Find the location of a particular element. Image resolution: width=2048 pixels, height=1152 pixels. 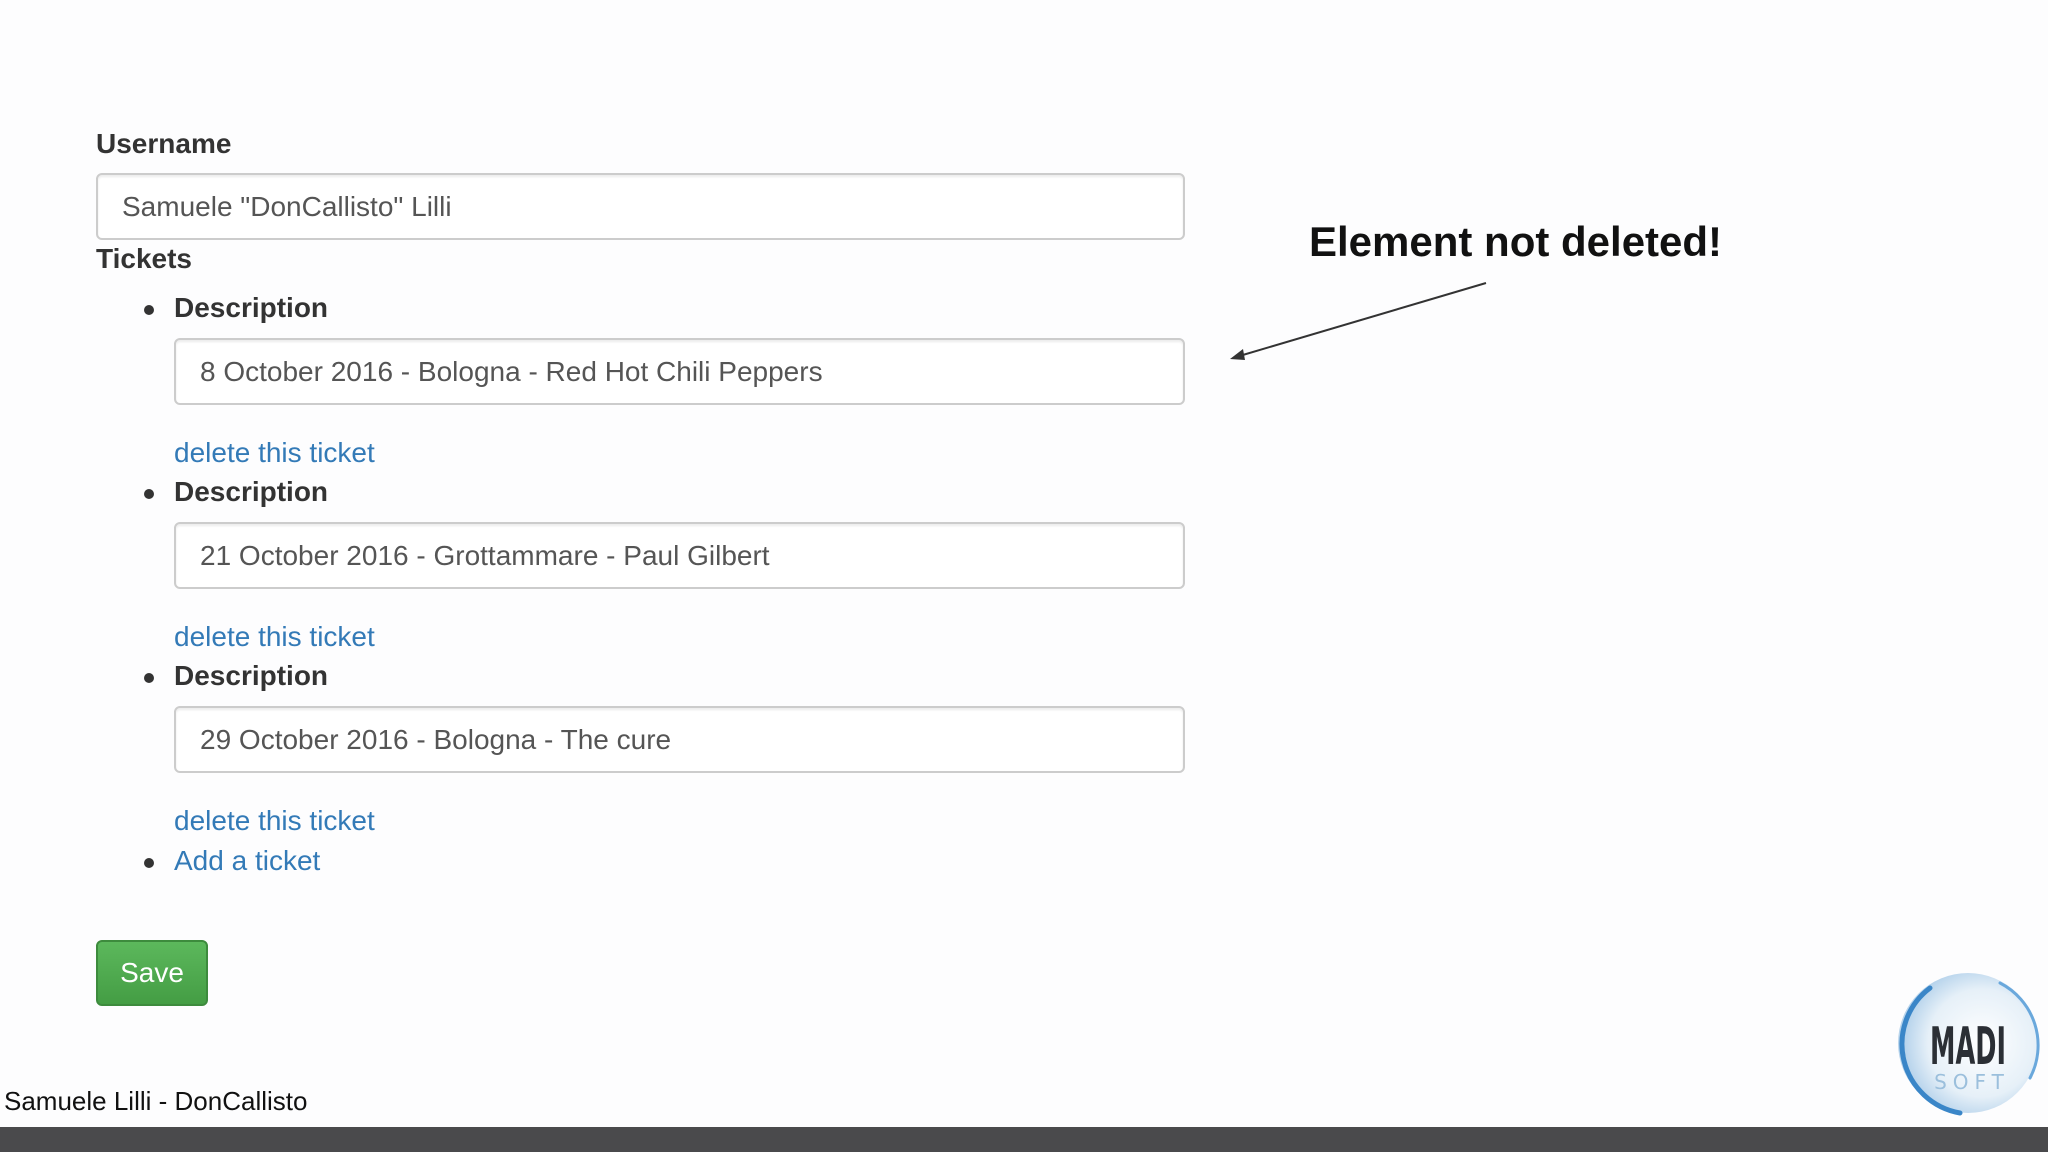

annotation-arrow-icon is located at coordinates (1358, 321).